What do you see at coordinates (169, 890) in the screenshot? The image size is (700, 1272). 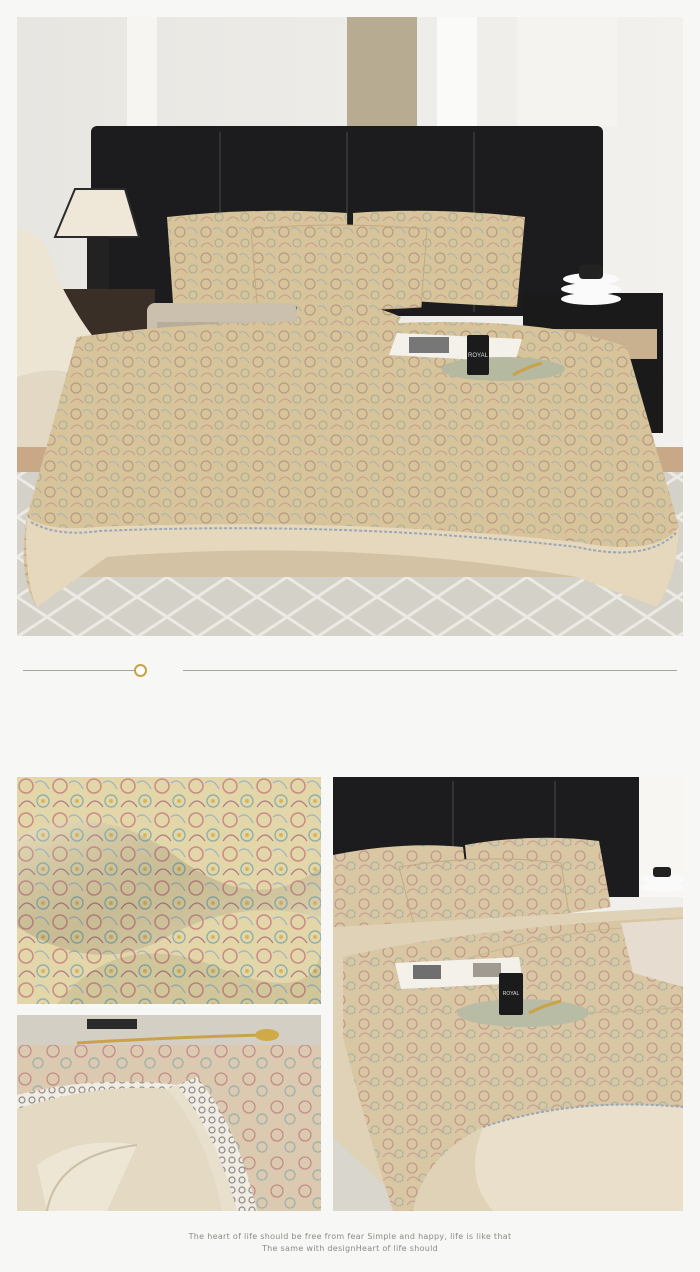 I see `fabric-closeup-photo` at bounding box center [169, 890].